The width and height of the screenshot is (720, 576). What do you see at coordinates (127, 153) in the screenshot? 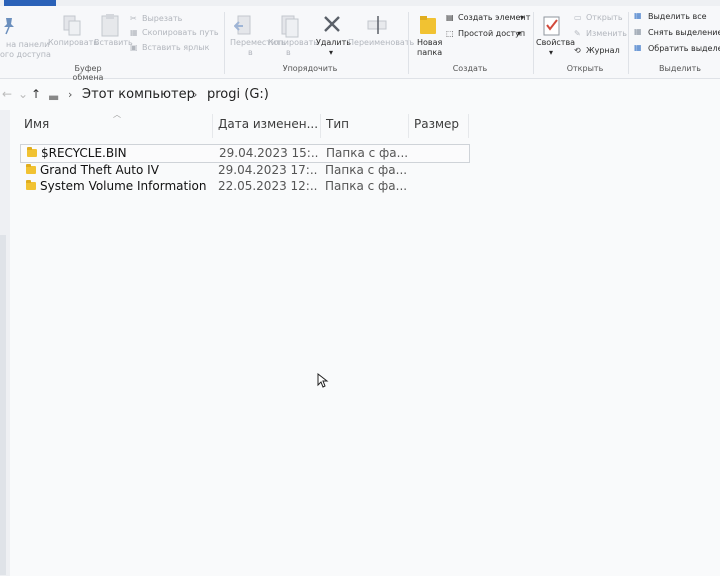
I see `file-name: $RECYCLE.BIN` at bounding box center [127, 153].